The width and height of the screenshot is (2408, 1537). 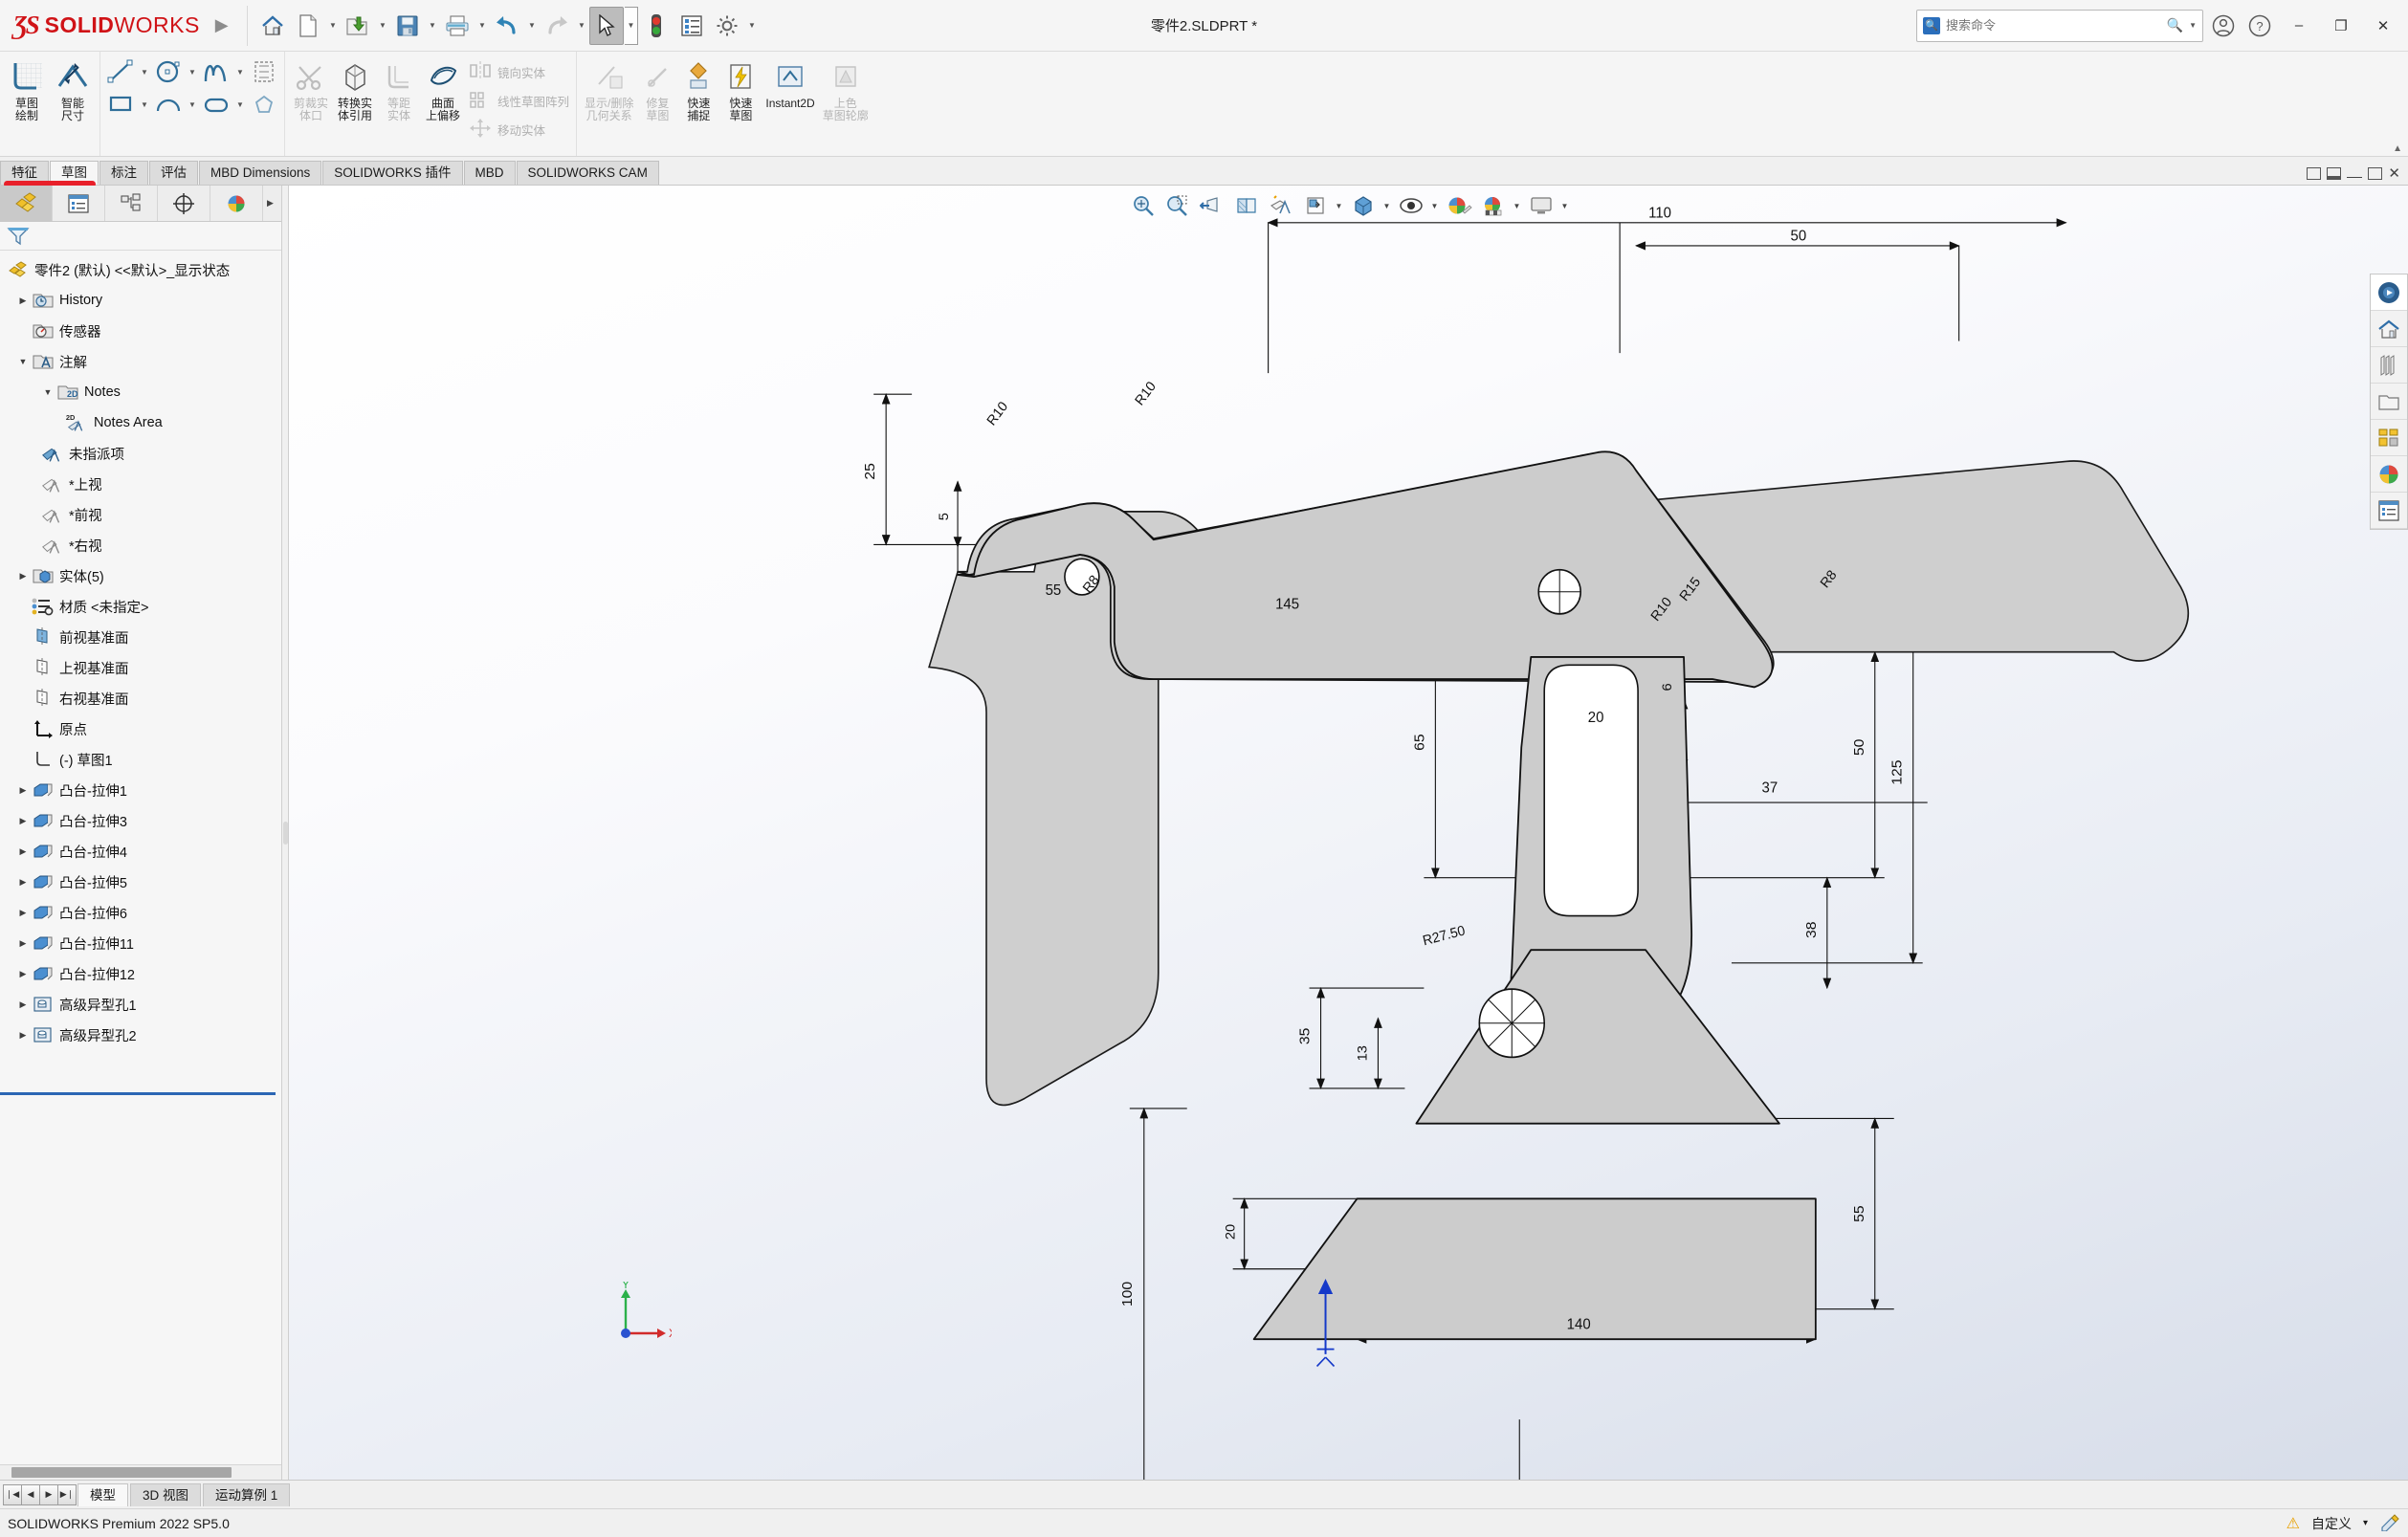 I want to click on tree-item-history: ▶ History, so click(x=140, y=300).